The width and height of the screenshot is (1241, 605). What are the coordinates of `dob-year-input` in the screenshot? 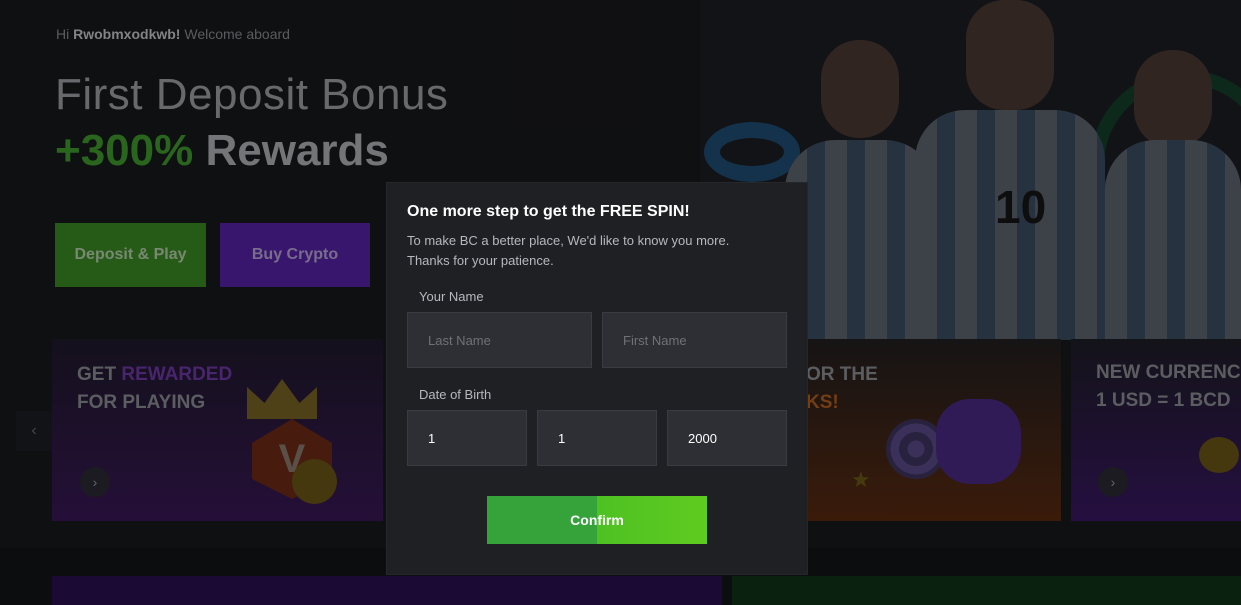 It's located at (727, 438).